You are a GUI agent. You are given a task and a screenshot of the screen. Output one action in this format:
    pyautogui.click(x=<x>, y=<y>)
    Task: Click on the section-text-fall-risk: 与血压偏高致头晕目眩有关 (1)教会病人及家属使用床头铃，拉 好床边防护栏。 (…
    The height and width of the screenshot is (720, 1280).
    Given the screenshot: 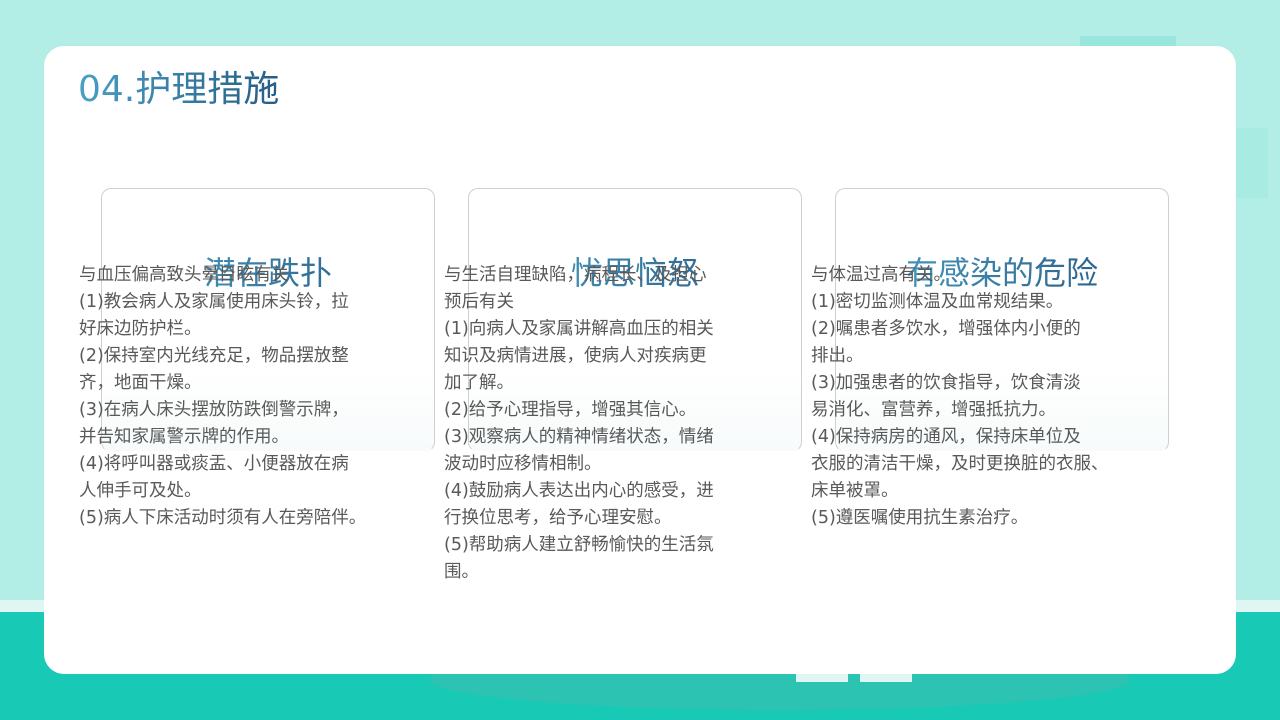 What is the action you would take?
    pyautogui.click(x=229, y=397)
    